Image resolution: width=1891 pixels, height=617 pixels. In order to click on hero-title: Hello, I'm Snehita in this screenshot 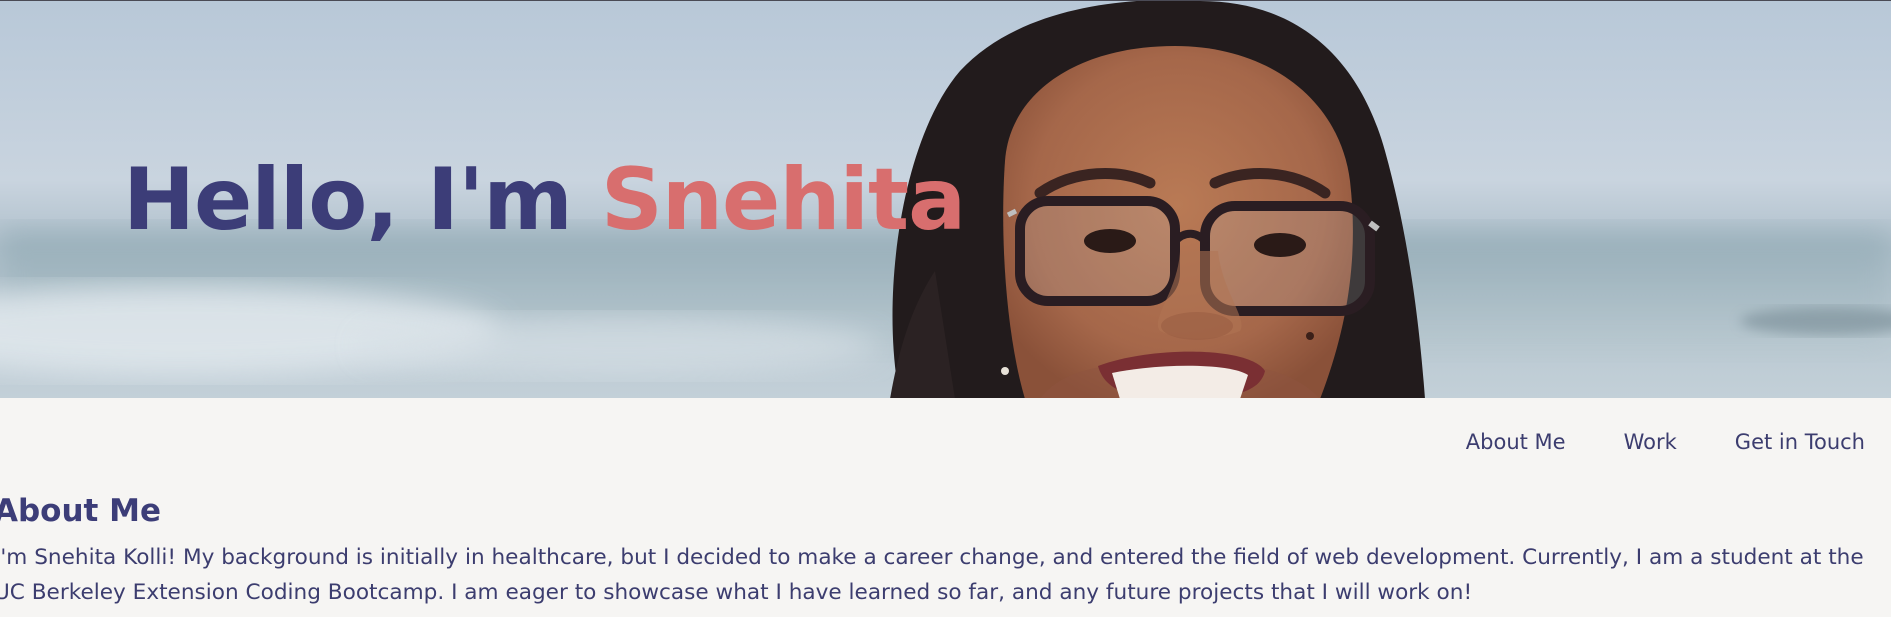, I will do `click(544, 200)`.